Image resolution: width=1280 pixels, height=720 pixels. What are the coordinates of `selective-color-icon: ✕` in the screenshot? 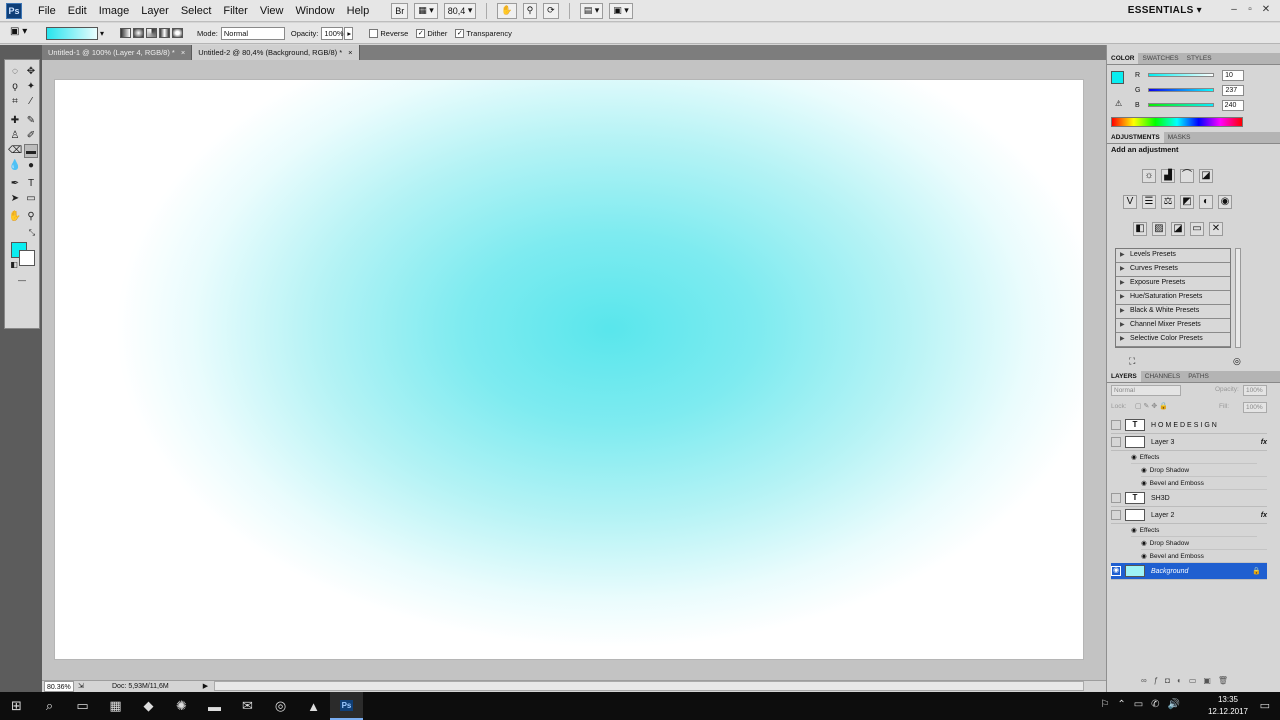 It's located at (1216, 229).